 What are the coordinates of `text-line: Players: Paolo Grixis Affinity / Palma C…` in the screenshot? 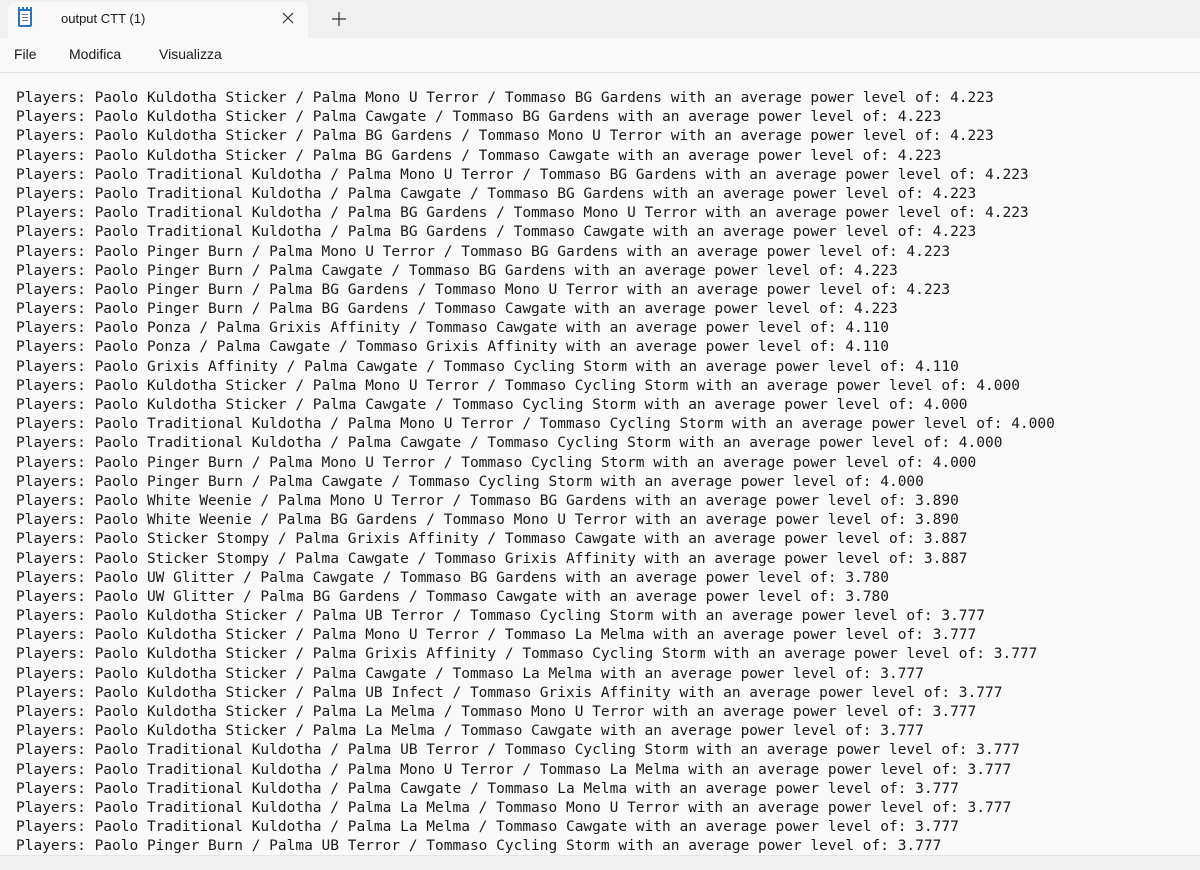 It's located at (487, 366).